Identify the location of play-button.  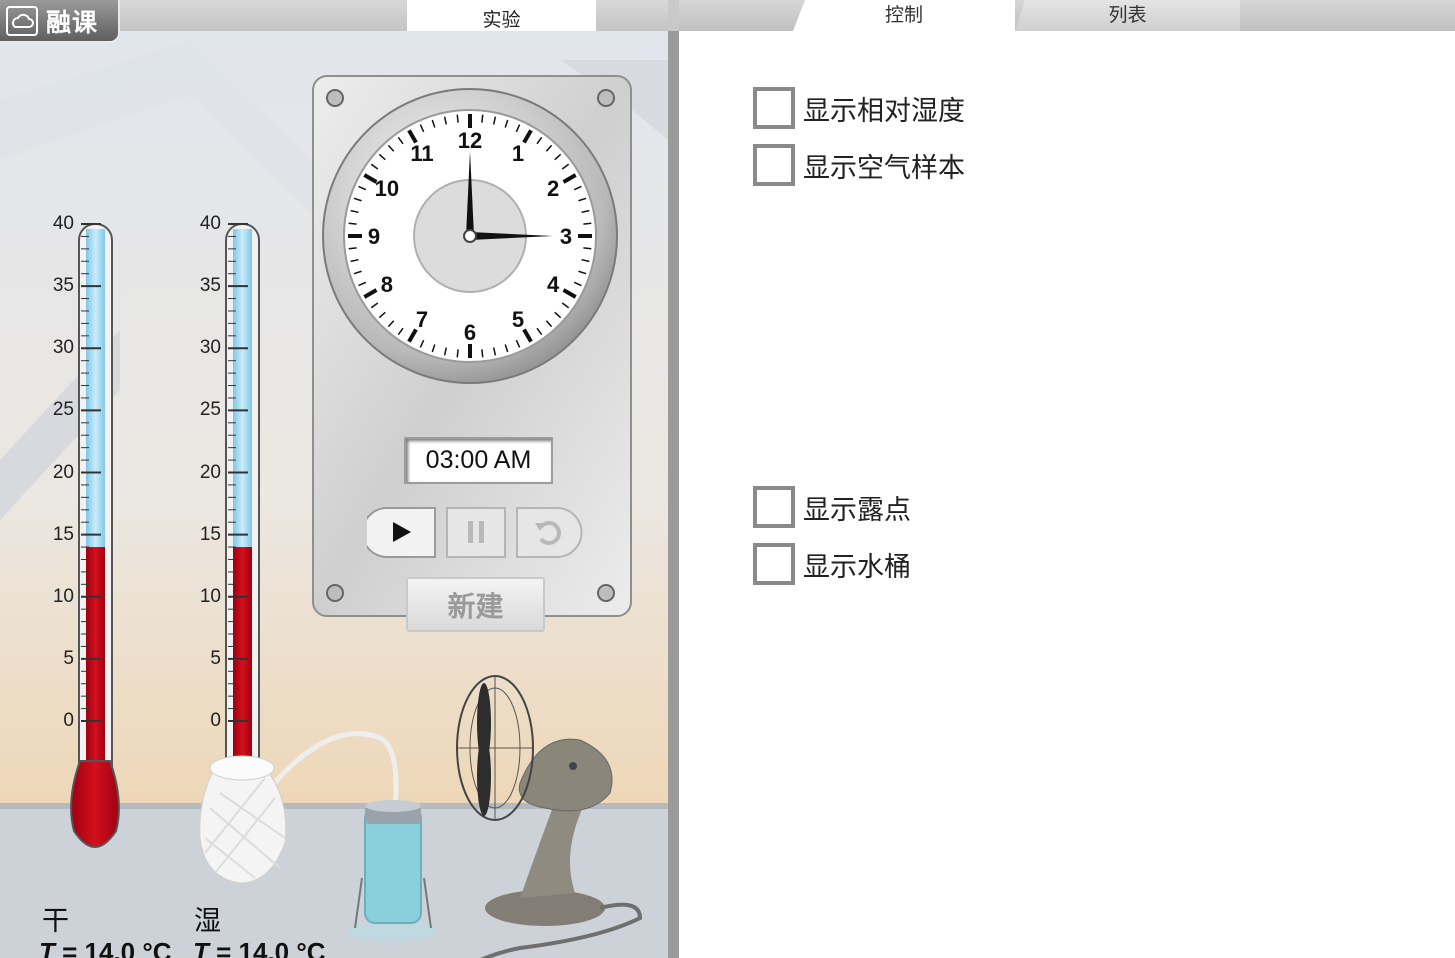
(401, 532).